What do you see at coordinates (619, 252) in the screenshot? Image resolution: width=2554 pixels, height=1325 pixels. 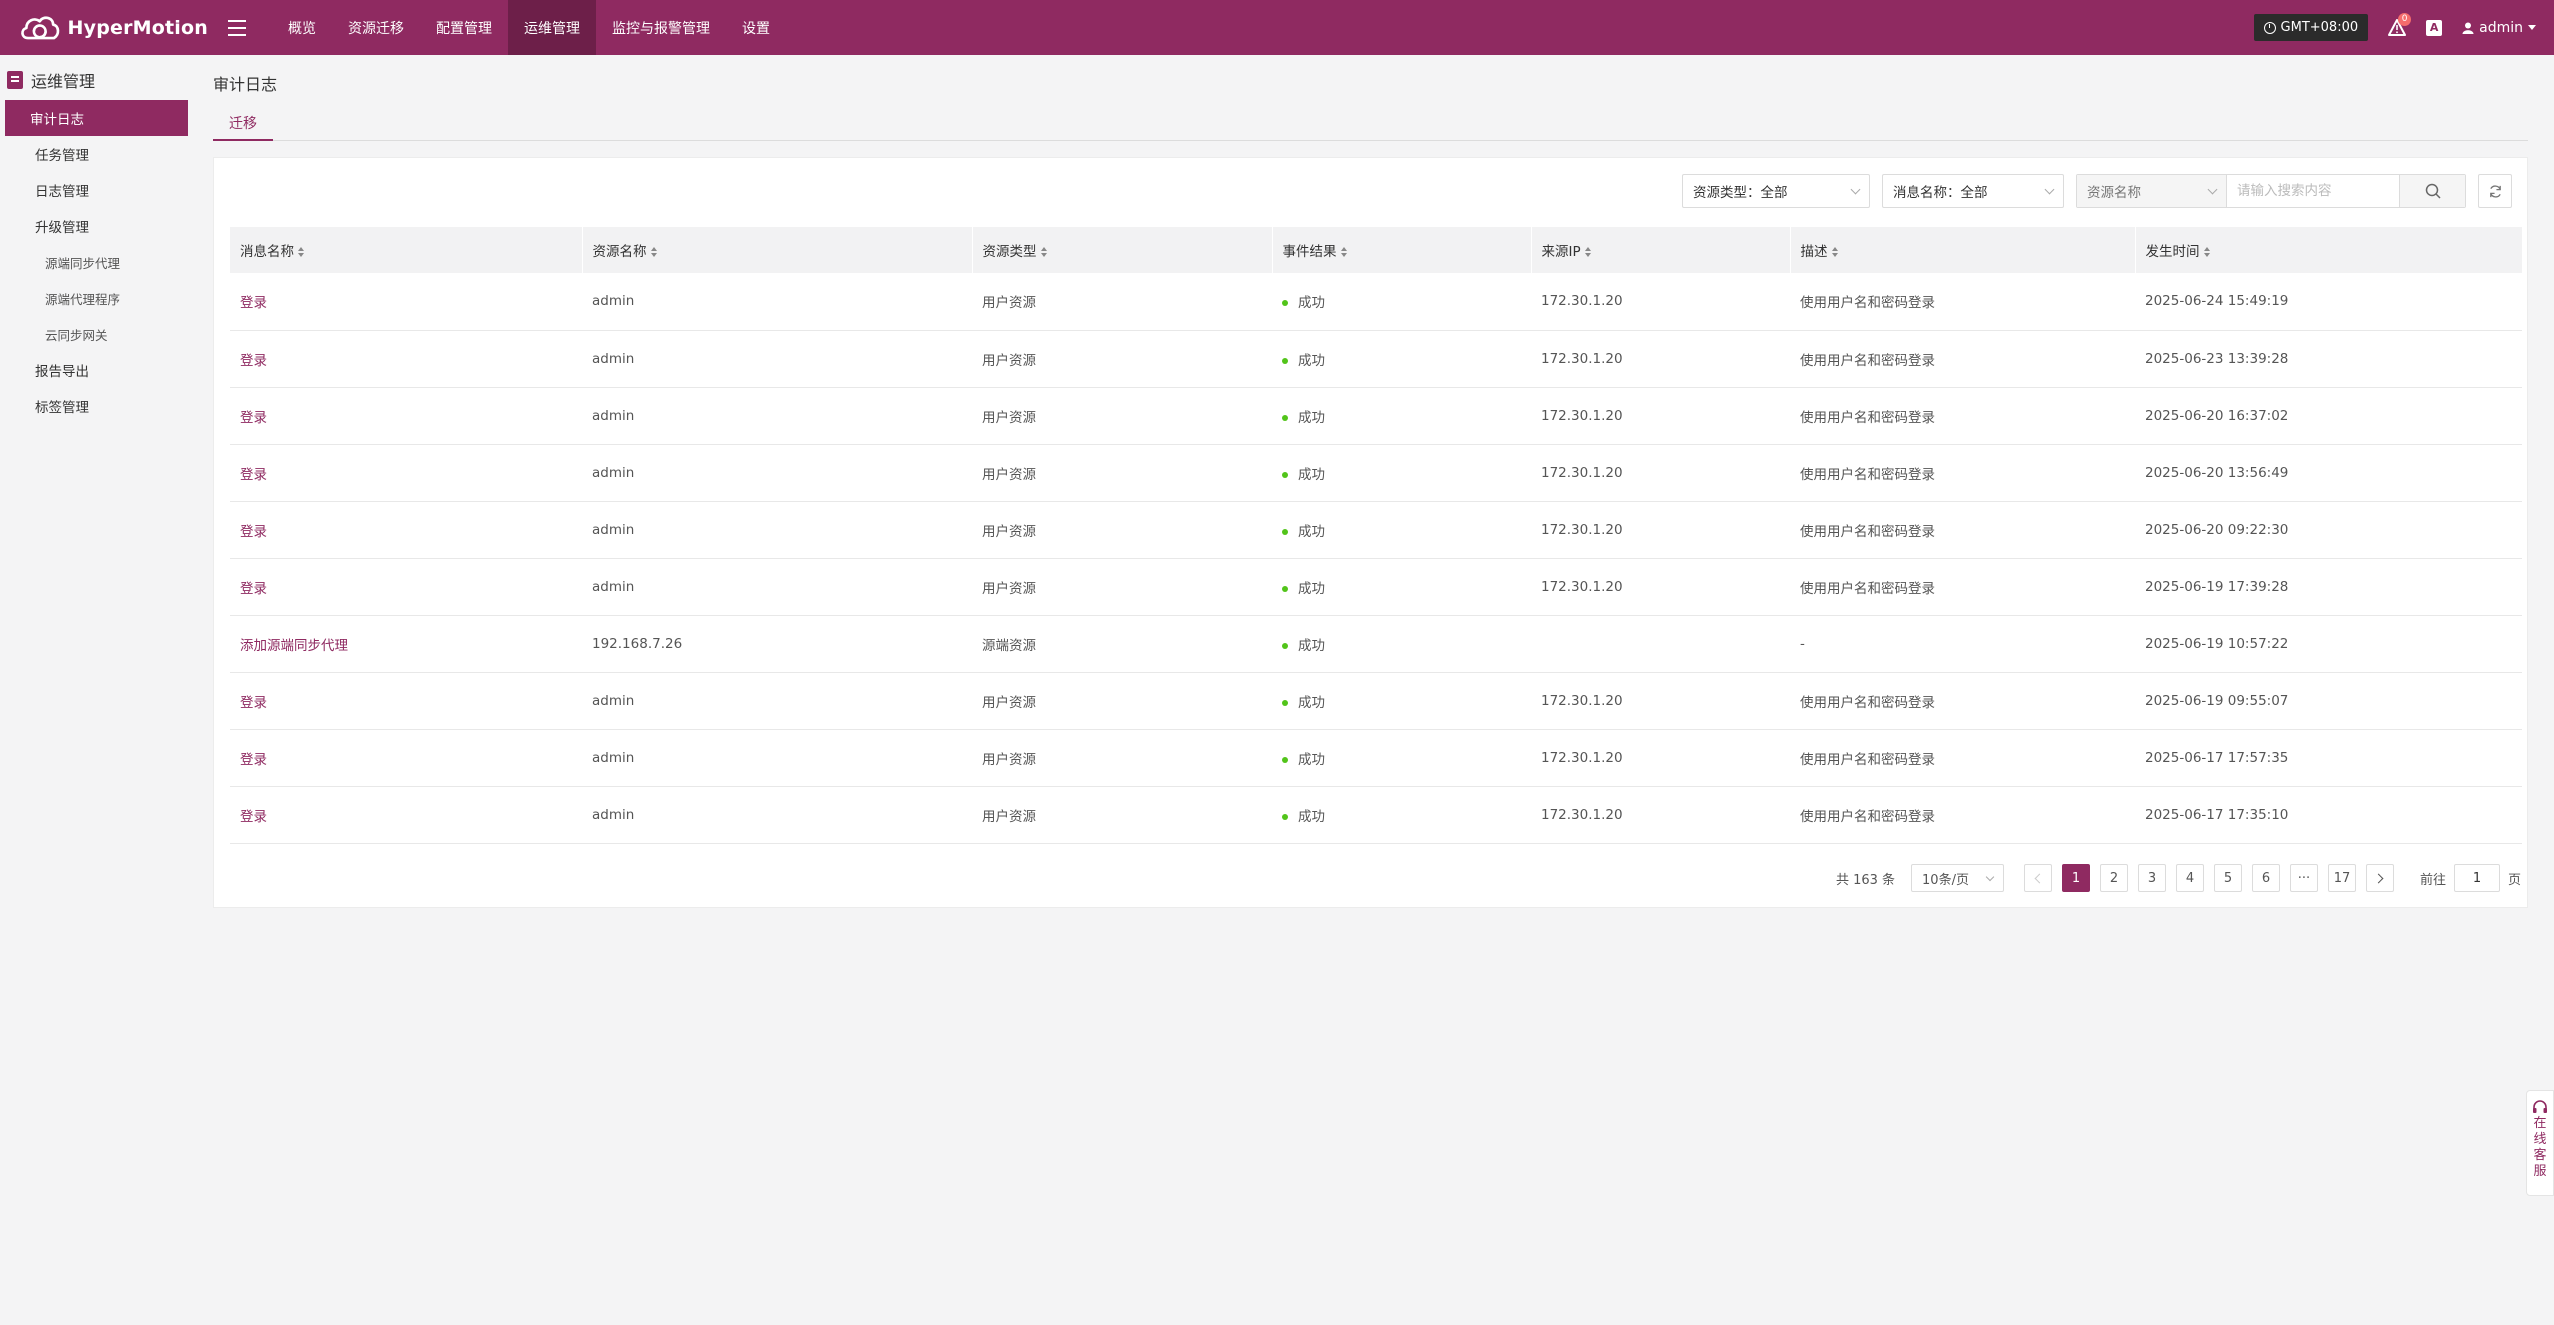 I see `column-header-label: 资源名称` at bounding box center [619, 252].